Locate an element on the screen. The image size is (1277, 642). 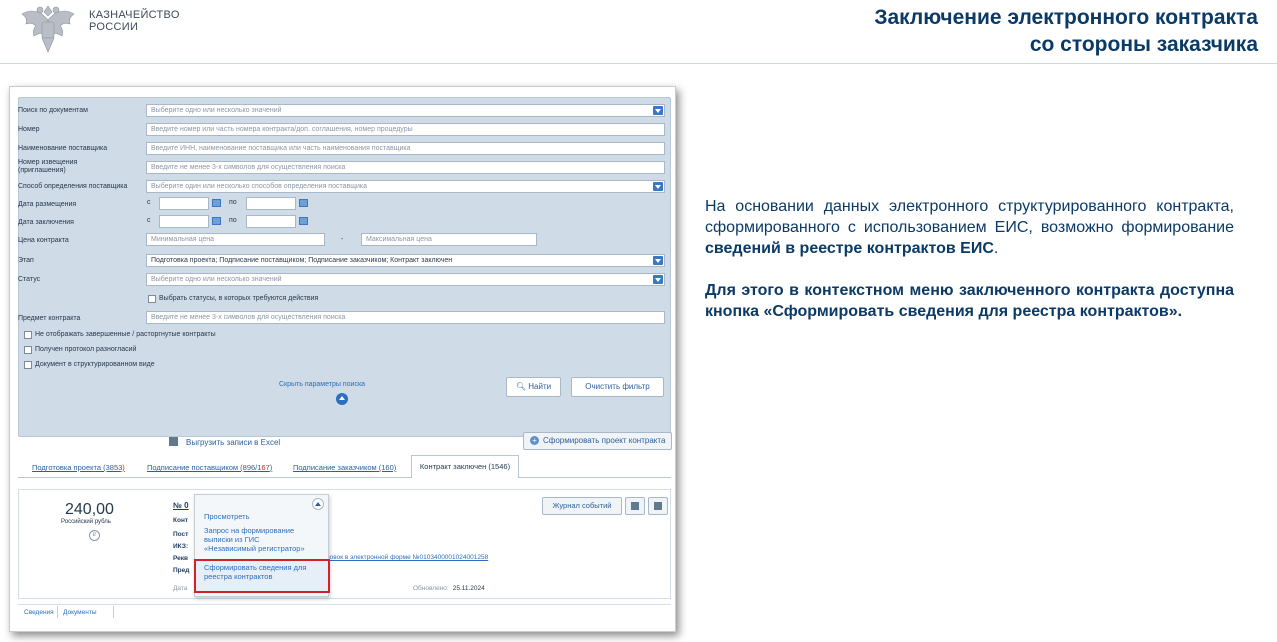
card-field-label: Пост is located at coordinates (181, 534).